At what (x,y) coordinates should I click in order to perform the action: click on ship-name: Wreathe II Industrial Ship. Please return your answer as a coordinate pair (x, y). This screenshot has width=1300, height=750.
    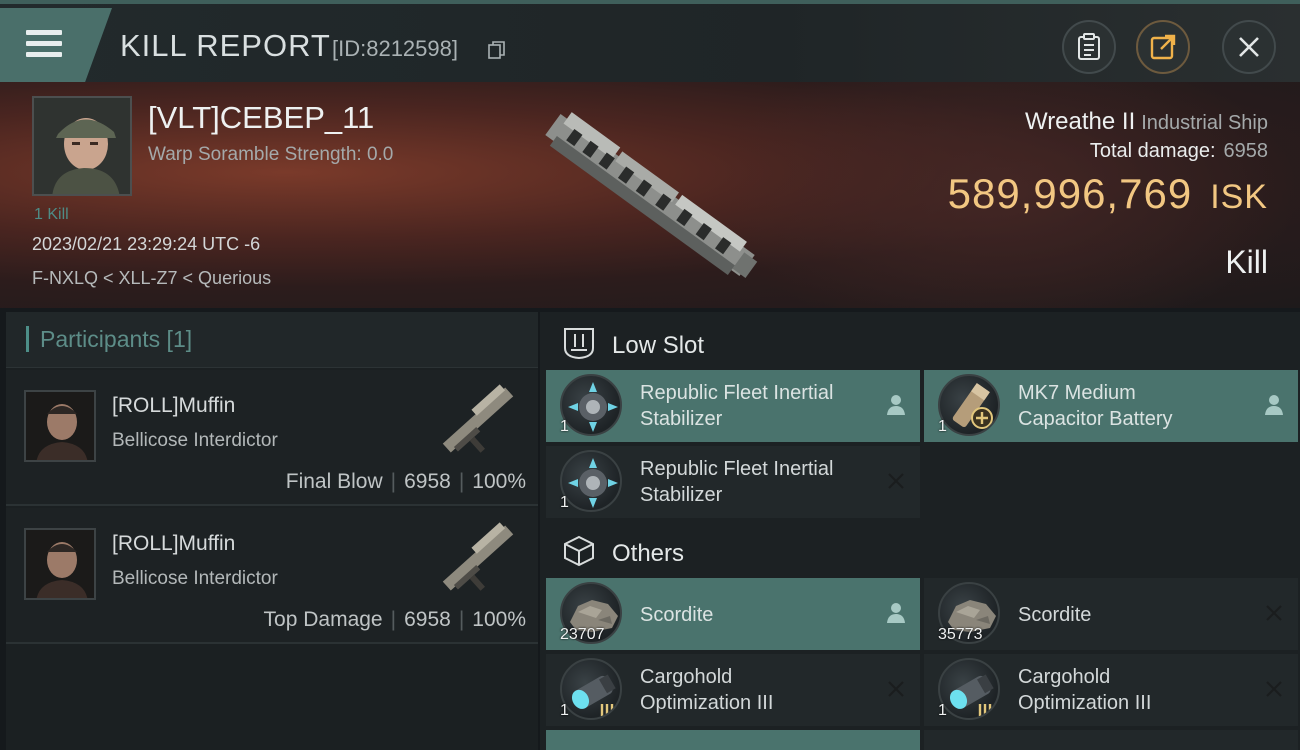
    Looking at the image, I should click on (1146, 122).